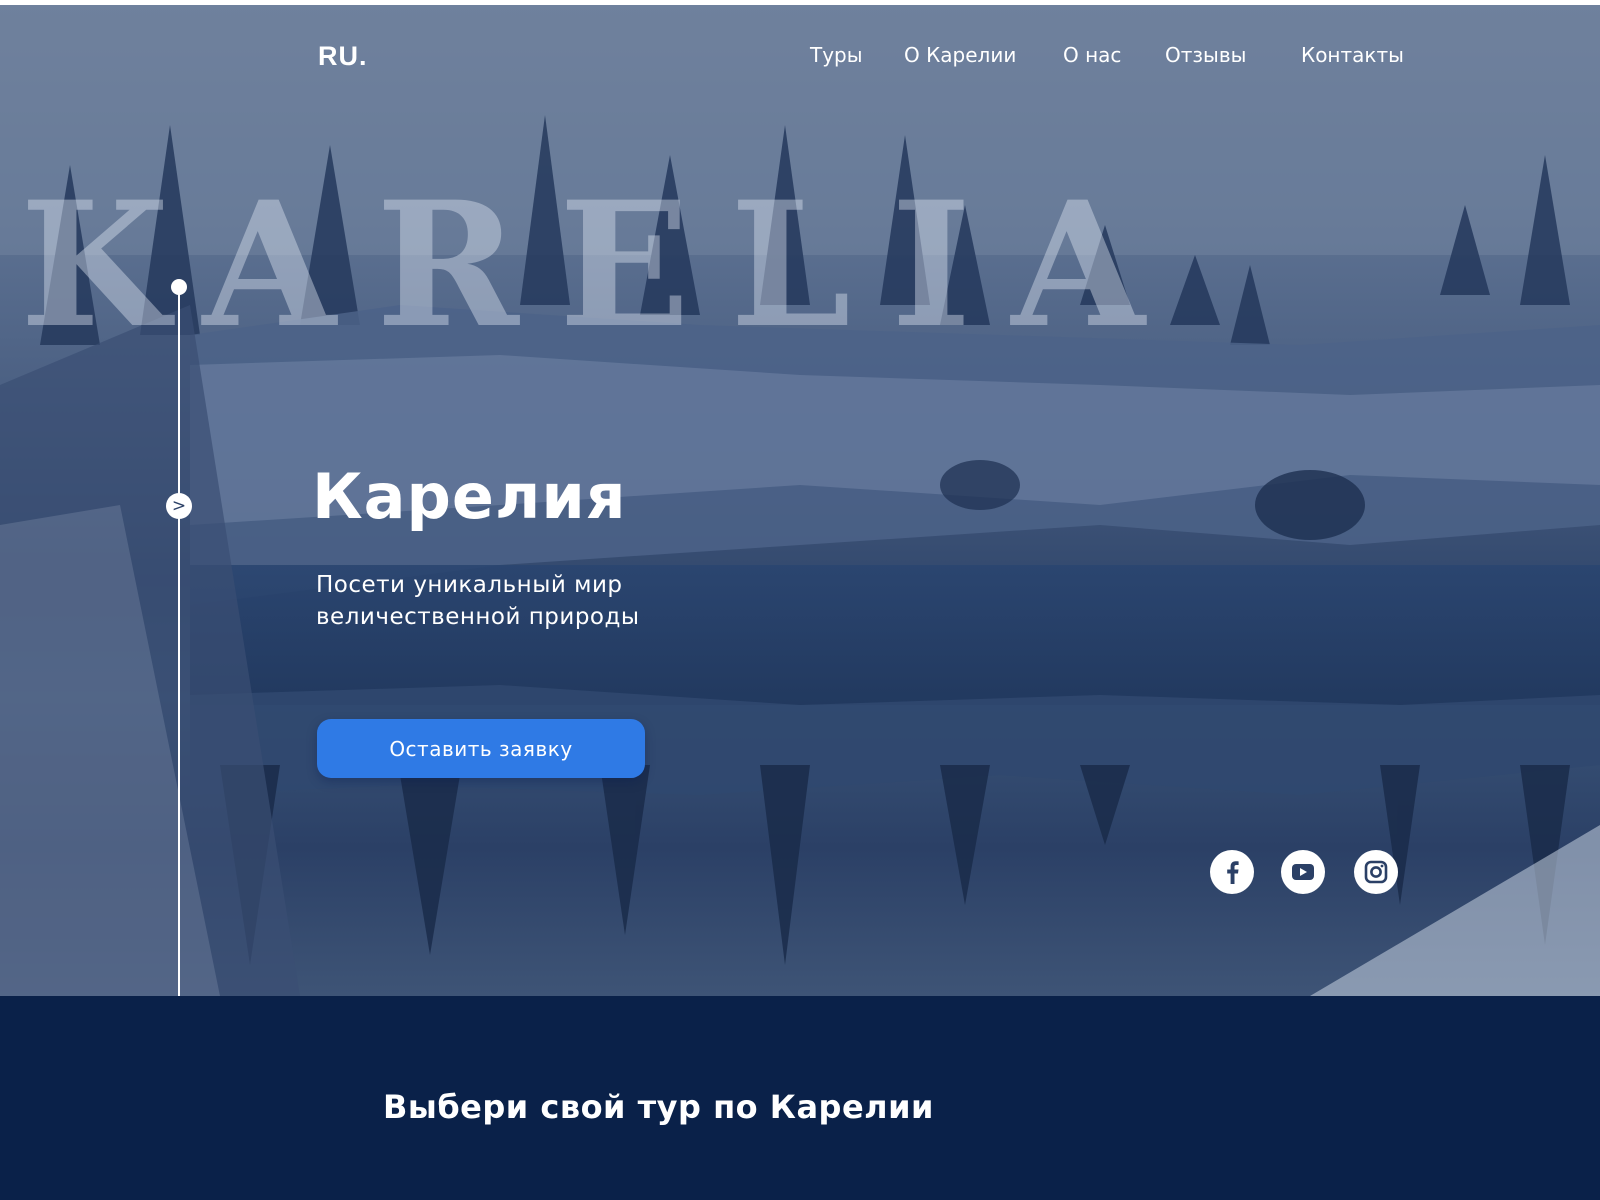 Image resolution: width=1600 pixels, height=1200 pixels. What do you see at coordinates (1092, 55) in the screenshot?
I see `nav-item-about-us: О нас` at bounding box center [1092, 55].